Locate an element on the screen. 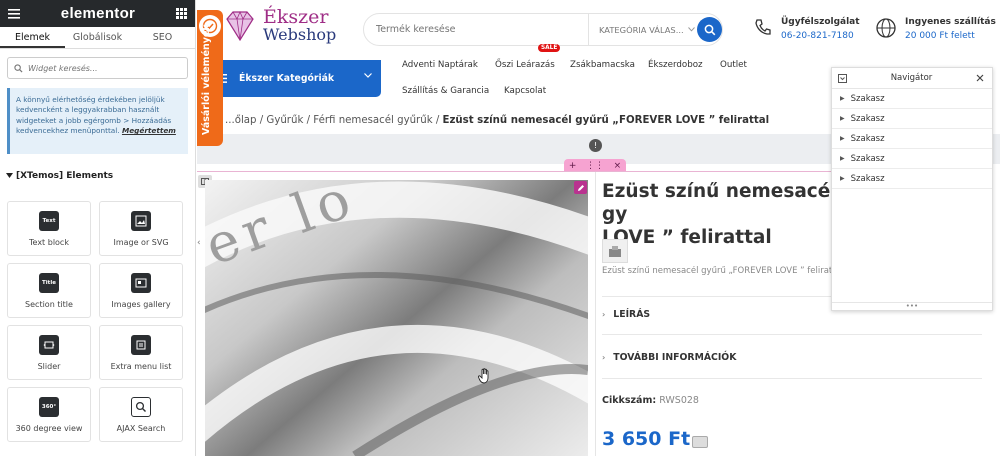  menu-list-icon is located at coordinates (141, 345).